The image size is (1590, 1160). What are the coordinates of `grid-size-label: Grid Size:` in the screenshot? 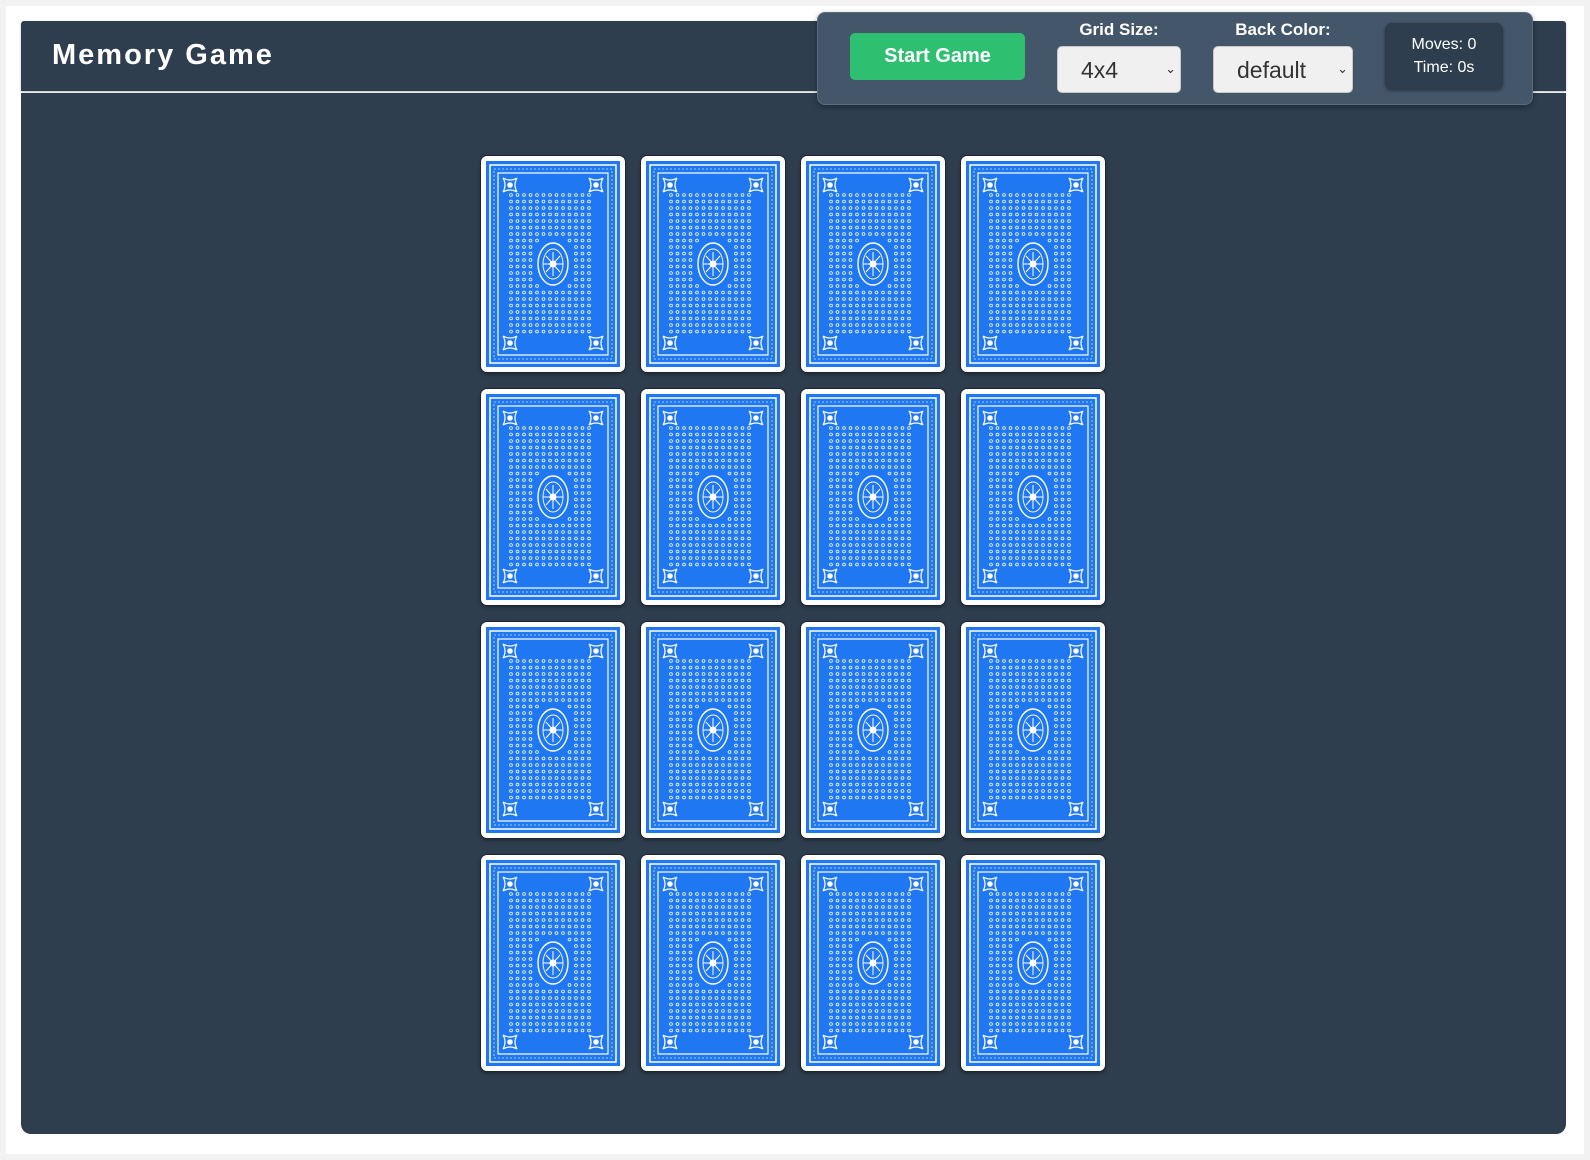 It's located at (1119, 29).